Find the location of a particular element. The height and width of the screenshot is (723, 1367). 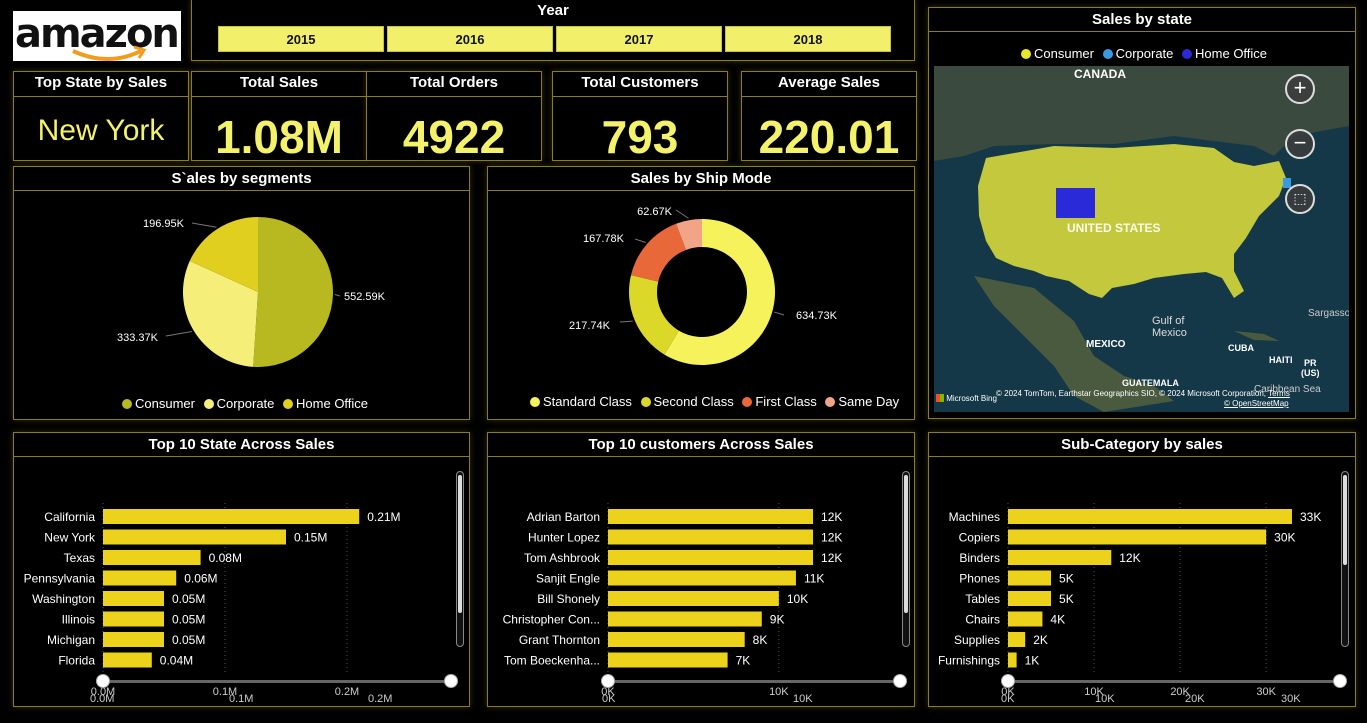

category-label: Copiers is located at coordinates (979, 538).